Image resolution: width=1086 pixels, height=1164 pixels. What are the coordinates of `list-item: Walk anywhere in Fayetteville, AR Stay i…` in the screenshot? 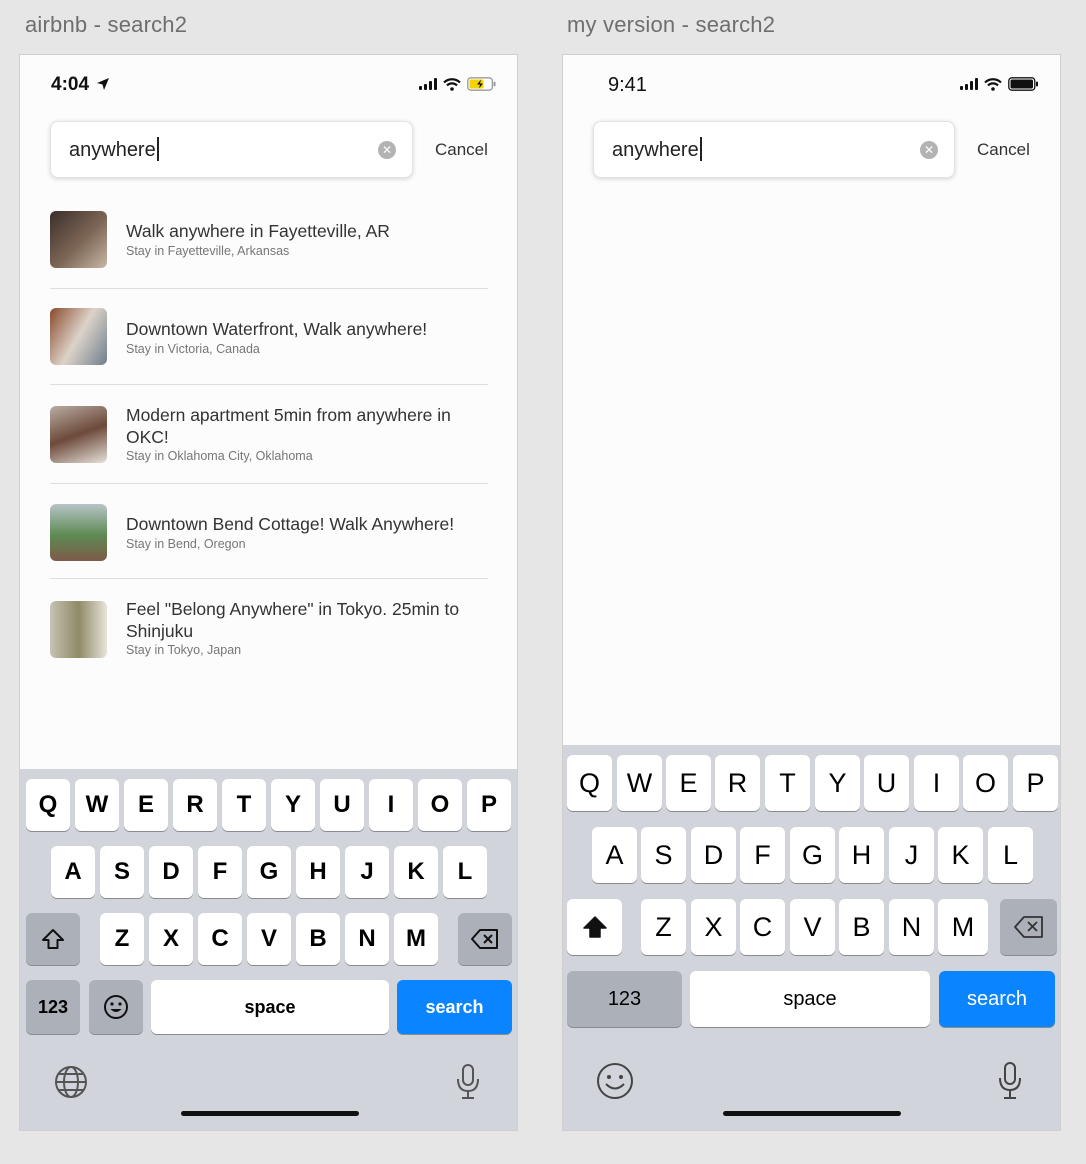 It's located at (269, 249).